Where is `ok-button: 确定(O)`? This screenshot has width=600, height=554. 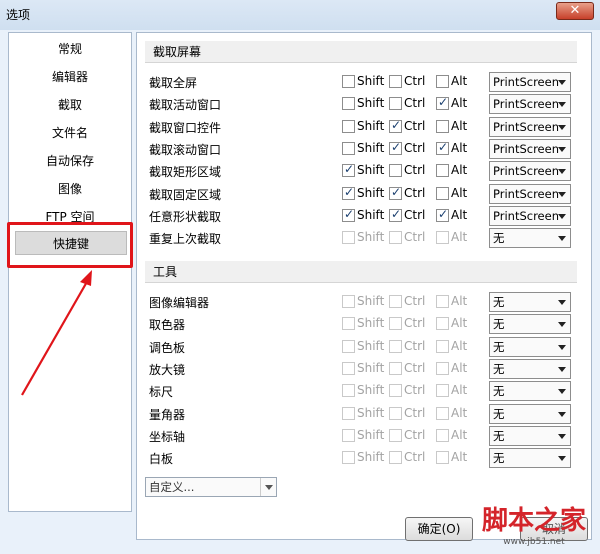 ok-button: 确定(O) is located at coordinates (439, 529).